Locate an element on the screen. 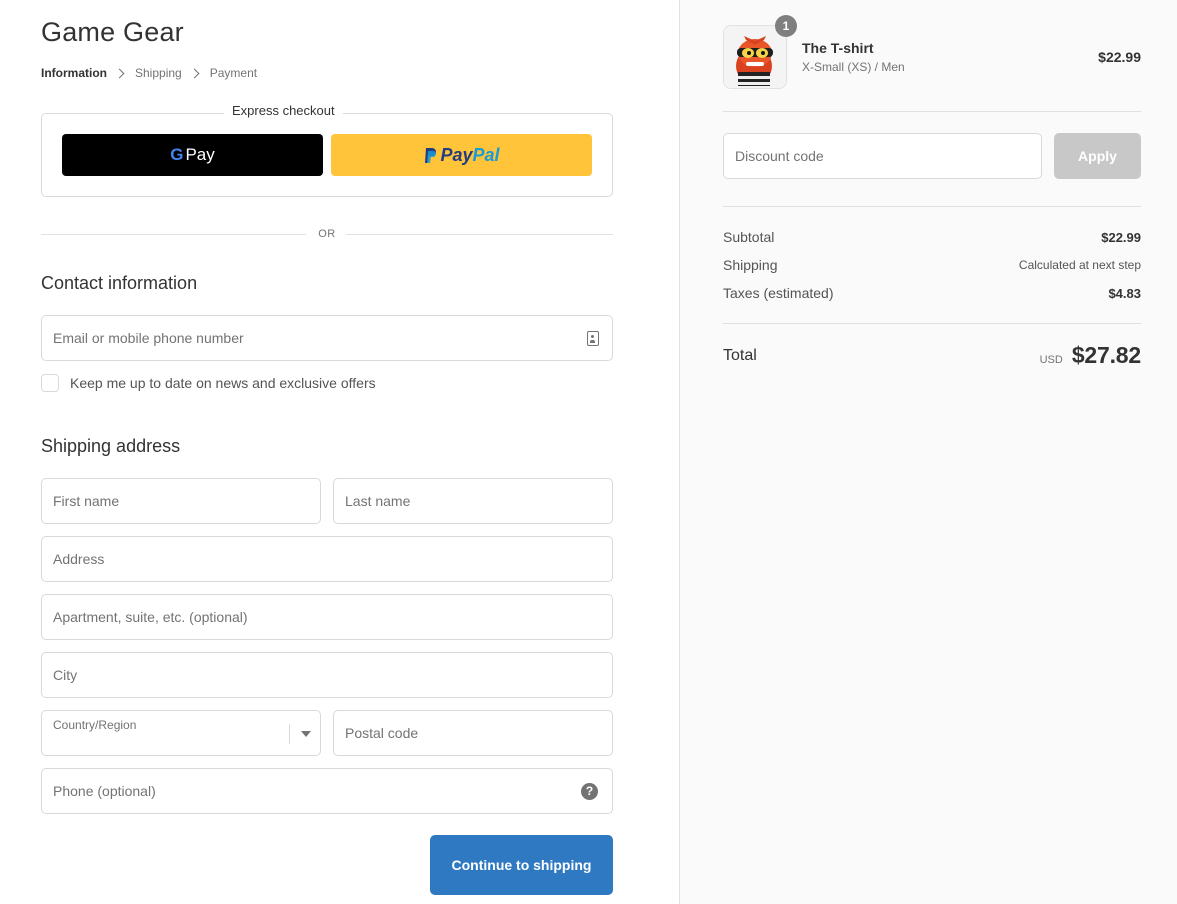 The width and height of the screenshot is (1177, 904). or-label: OR is located at coordinates (327, 234).